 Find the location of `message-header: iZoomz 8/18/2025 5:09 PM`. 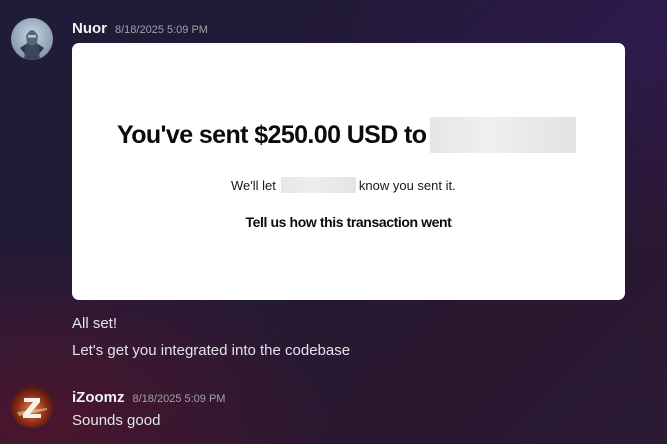

message-header: iZoomz 8/18/2025 5:09 PM is located at coordinates (148, 397).